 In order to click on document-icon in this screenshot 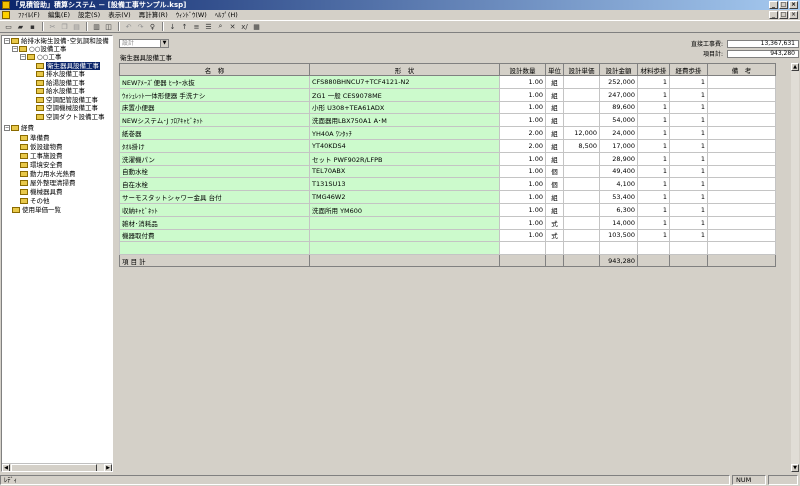, I will do `click(6, 15)`.